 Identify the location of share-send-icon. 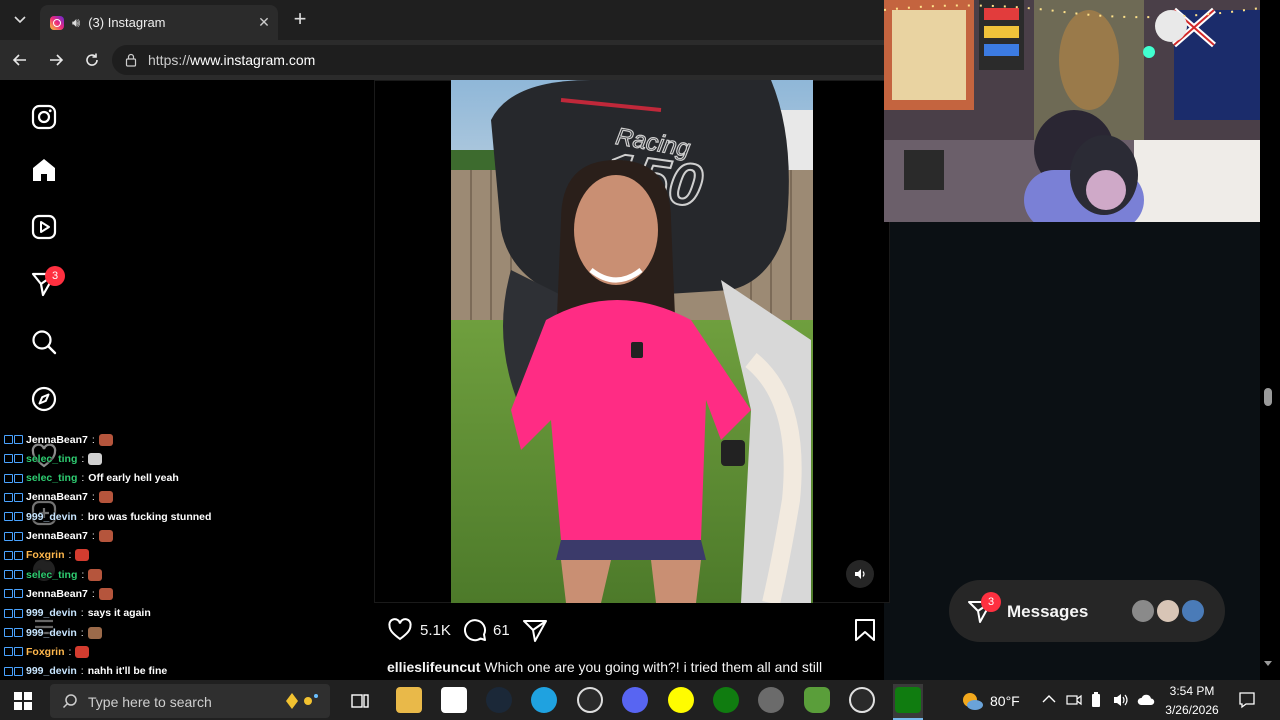
(535, 630).